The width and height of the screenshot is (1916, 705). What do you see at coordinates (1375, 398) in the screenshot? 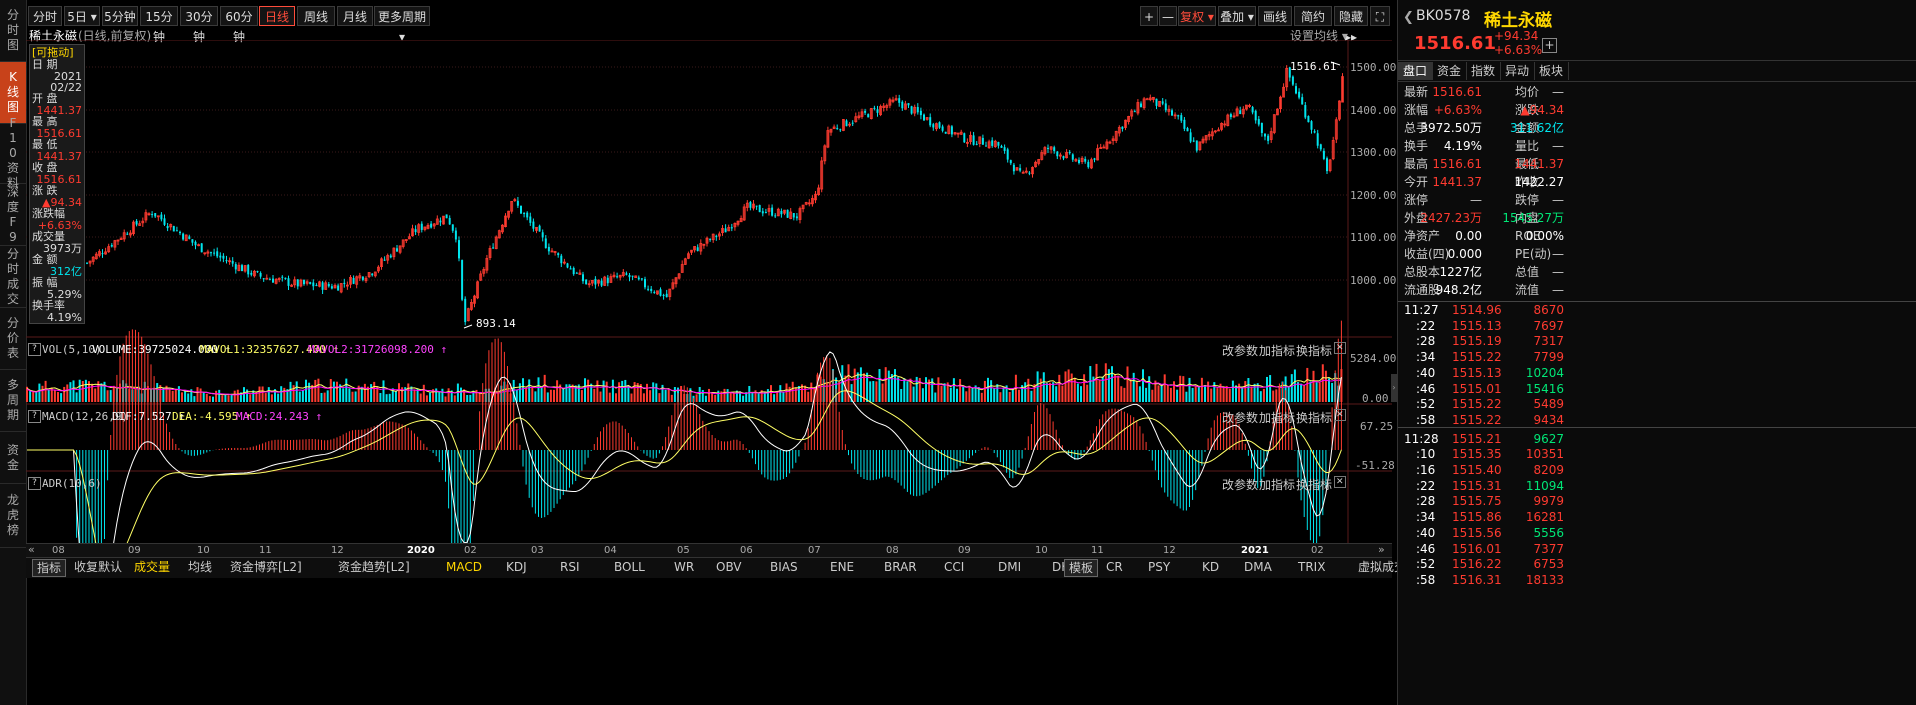
I see `vol-axis-bottom: 0.00` at bounding box center [1375, 398].